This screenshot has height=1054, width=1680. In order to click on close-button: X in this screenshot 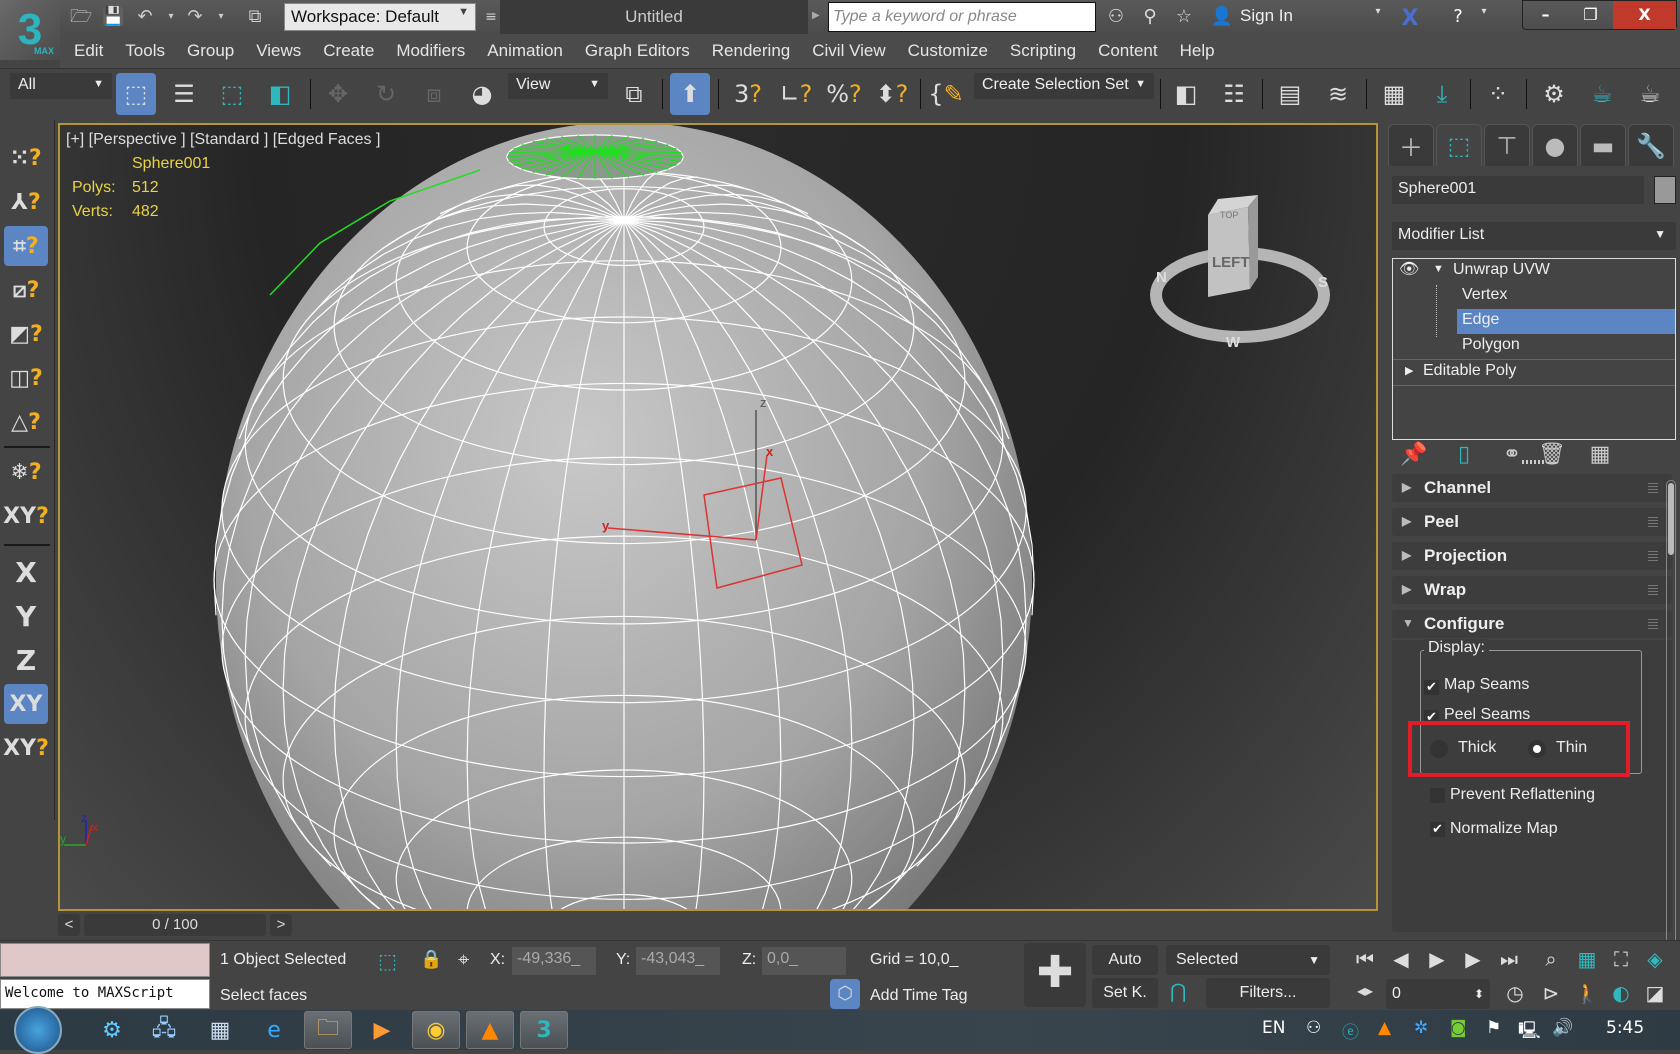, I will do `click(1644, 15)`.